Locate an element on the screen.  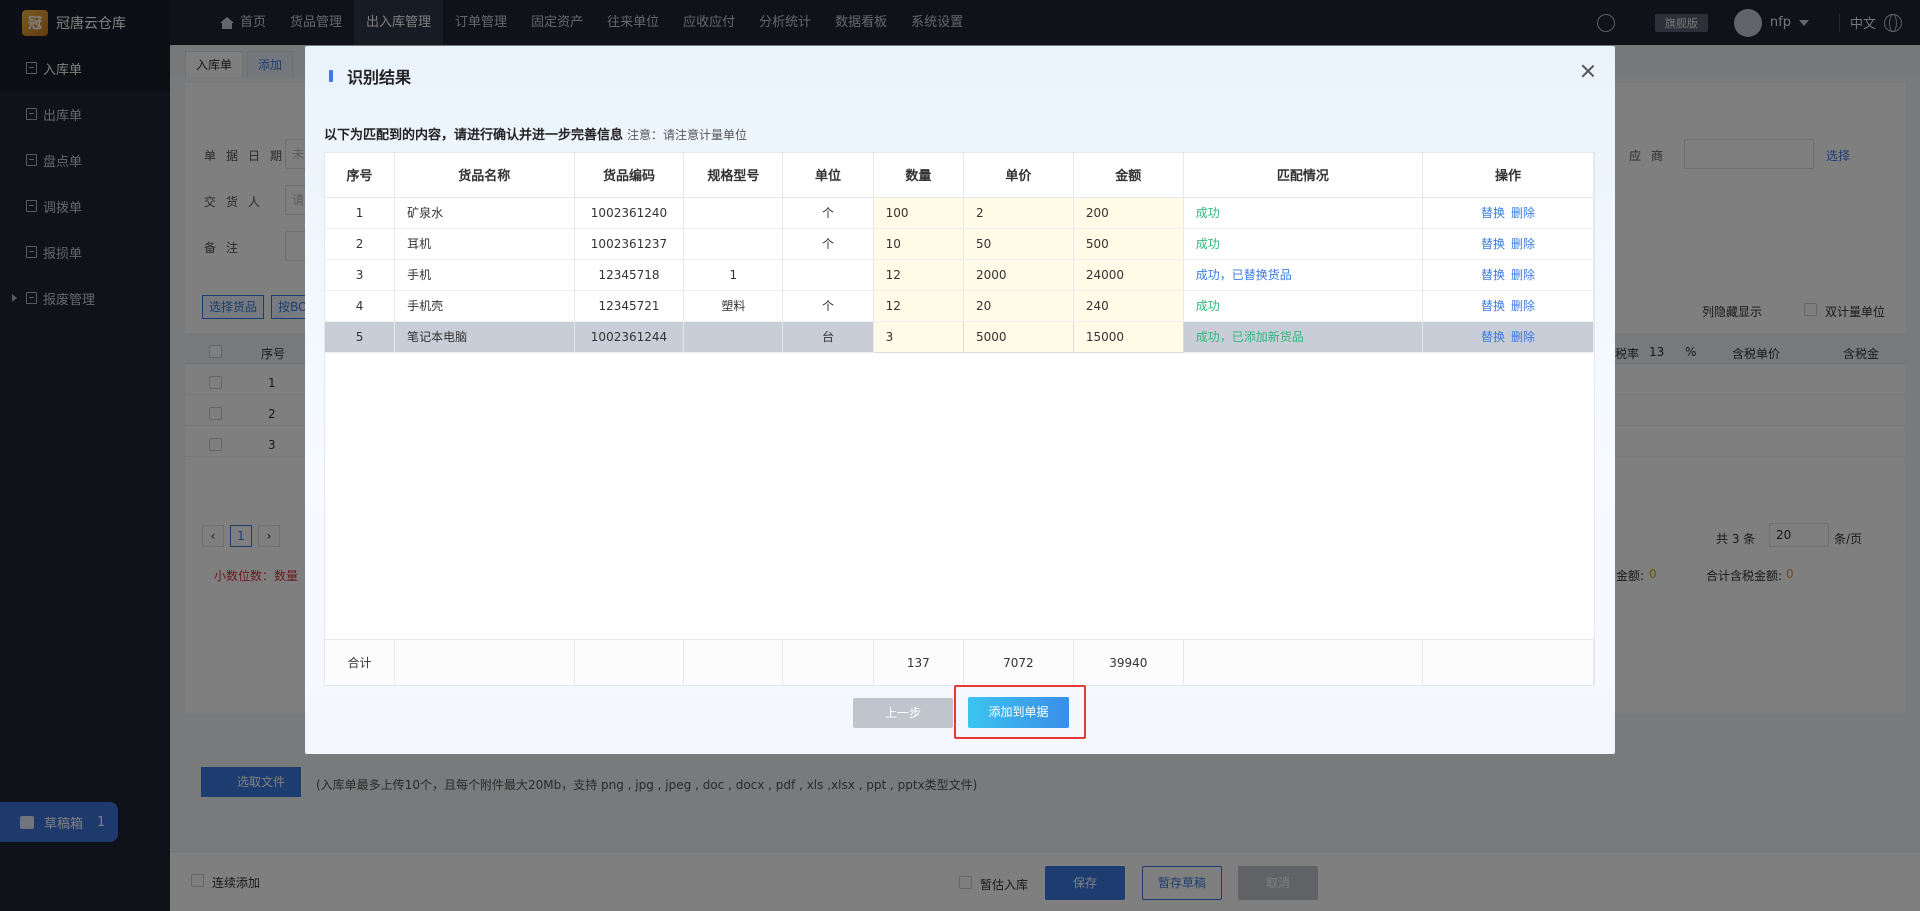
dialog-header: 识别结果 is located at coordinates (370, 76).